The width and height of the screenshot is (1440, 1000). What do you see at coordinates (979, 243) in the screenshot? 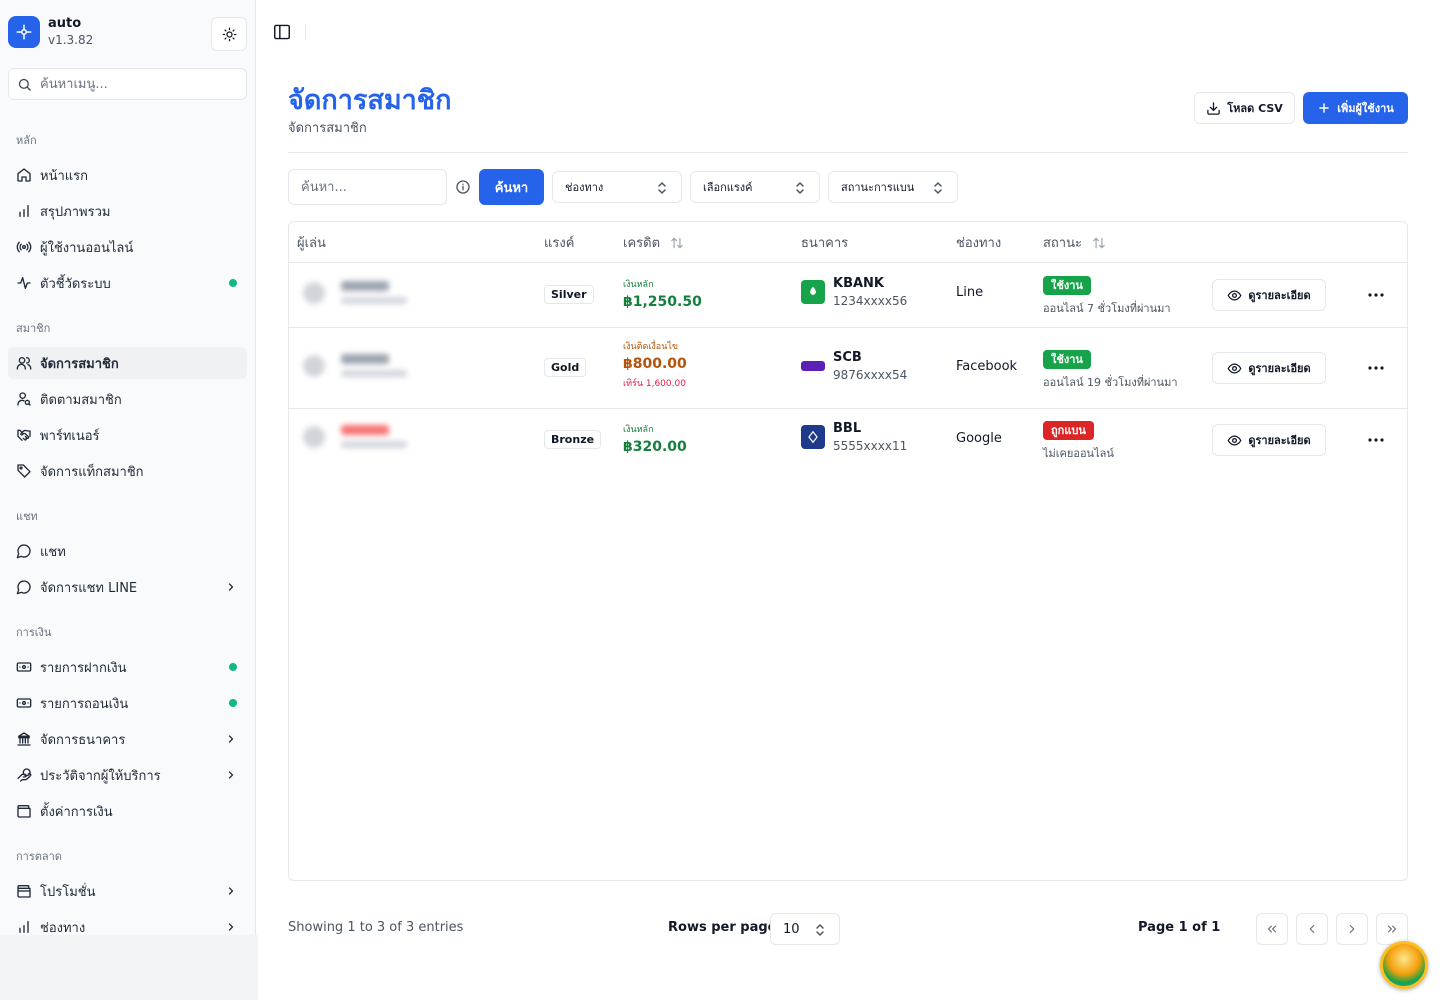
I see `column-header-channel: ช่องทาง` at bounding box center [979, 243].